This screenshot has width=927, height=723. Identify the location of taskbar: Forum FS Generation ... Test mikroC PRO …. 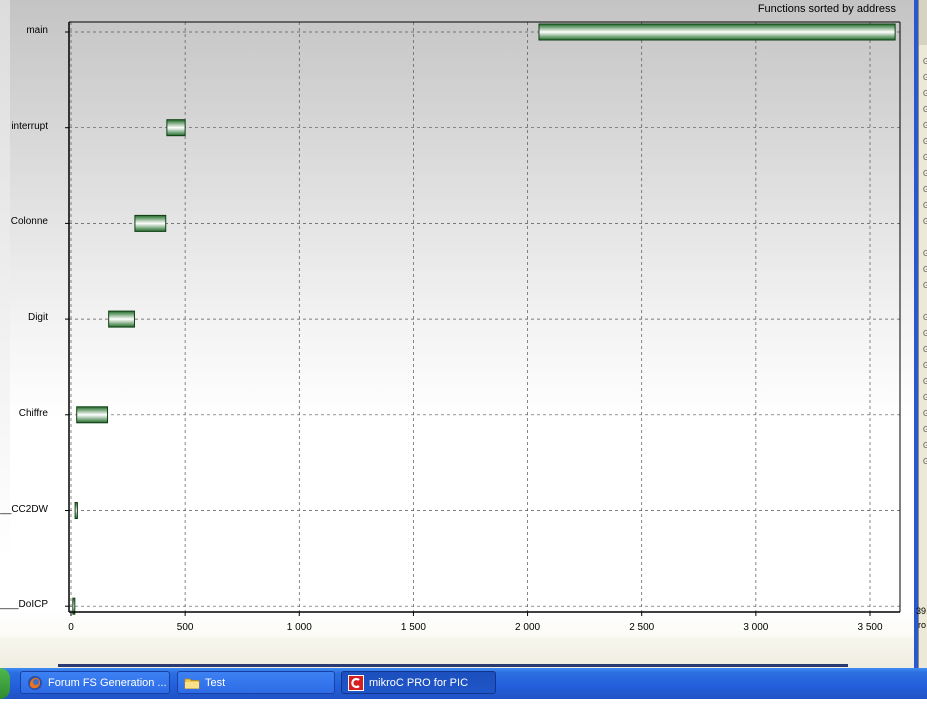
(463, 683).